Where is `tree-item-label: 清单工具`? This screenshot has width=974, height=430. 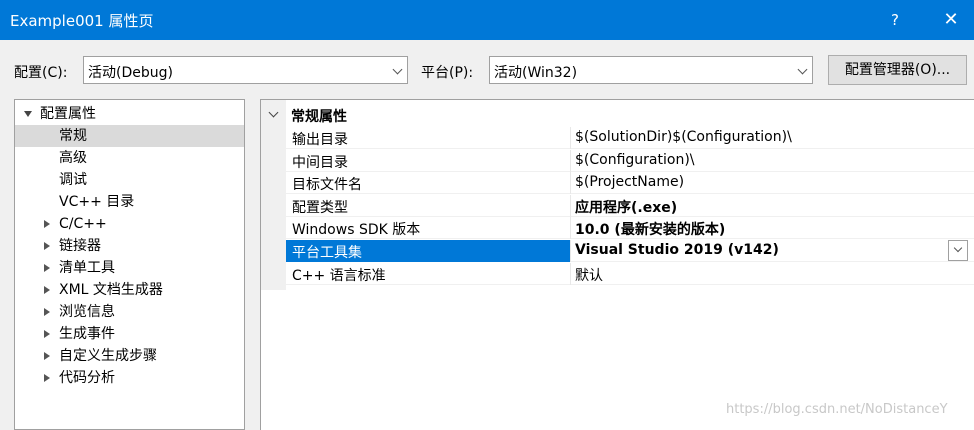
tree-item-label: 清单工具 is located at coordinates (87, 268).